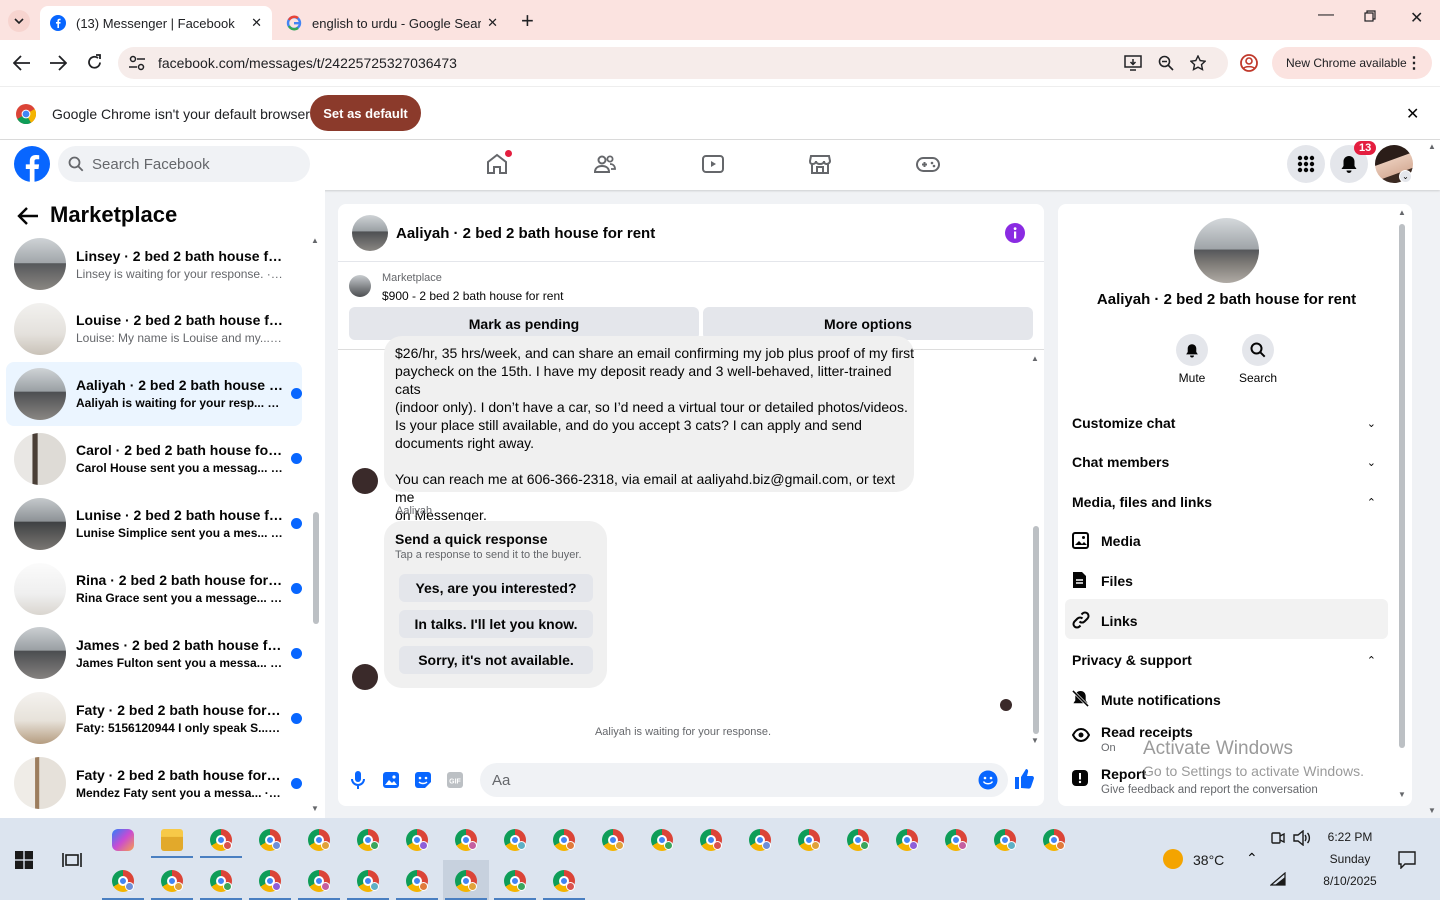  What do you see at coordinates (1402, 212) in the screenshot?
I see `info-scroll-up-icon: ▲` at bounding box center [1402, 212].